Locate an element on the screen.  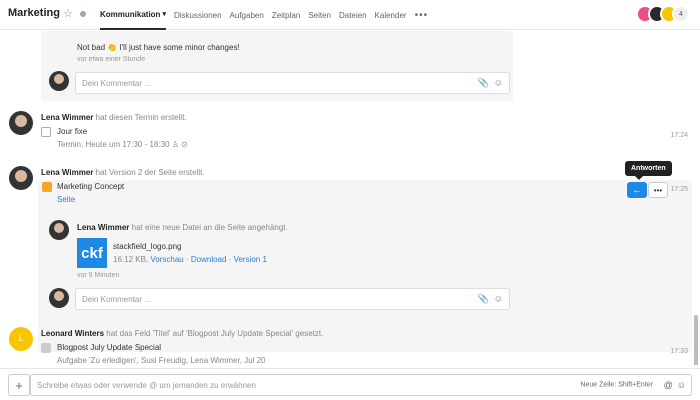
mention-icon: @ is located at coordinates (668, 385).